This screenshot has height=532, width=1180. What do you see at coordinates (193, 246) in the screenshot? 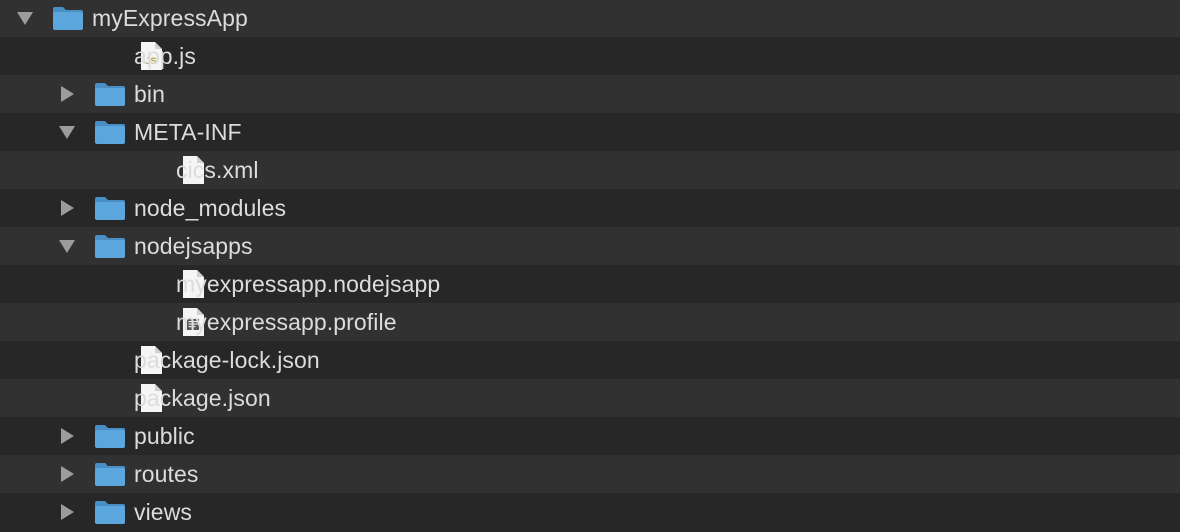
I see `item-label: nodejsapps` at bounding box center [193, 246].